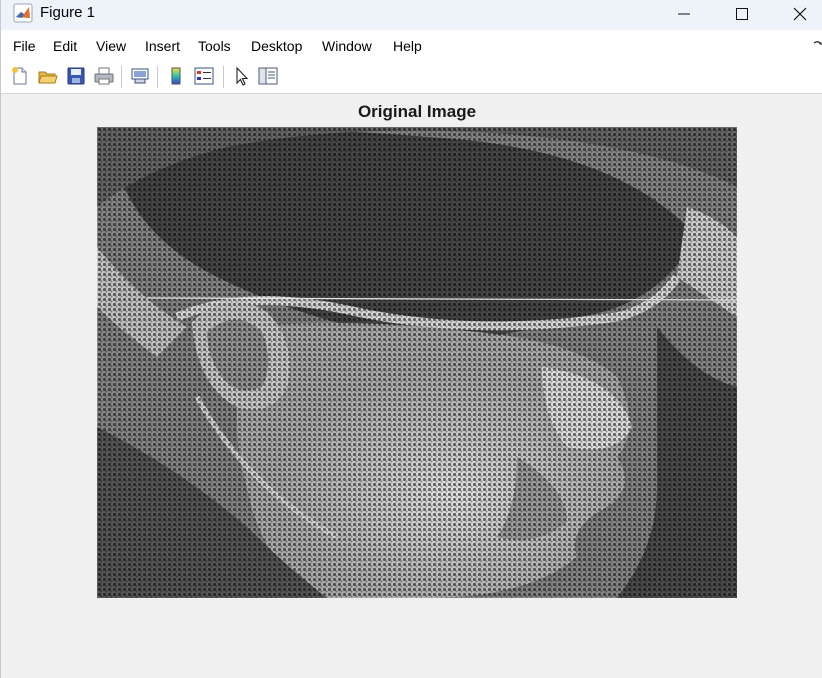 Image resolution: width=822 pixels, height=678 pixels. Describe the element at coordinates (411, 77) in the screenshot. I see `figure-toolbar` at that location.